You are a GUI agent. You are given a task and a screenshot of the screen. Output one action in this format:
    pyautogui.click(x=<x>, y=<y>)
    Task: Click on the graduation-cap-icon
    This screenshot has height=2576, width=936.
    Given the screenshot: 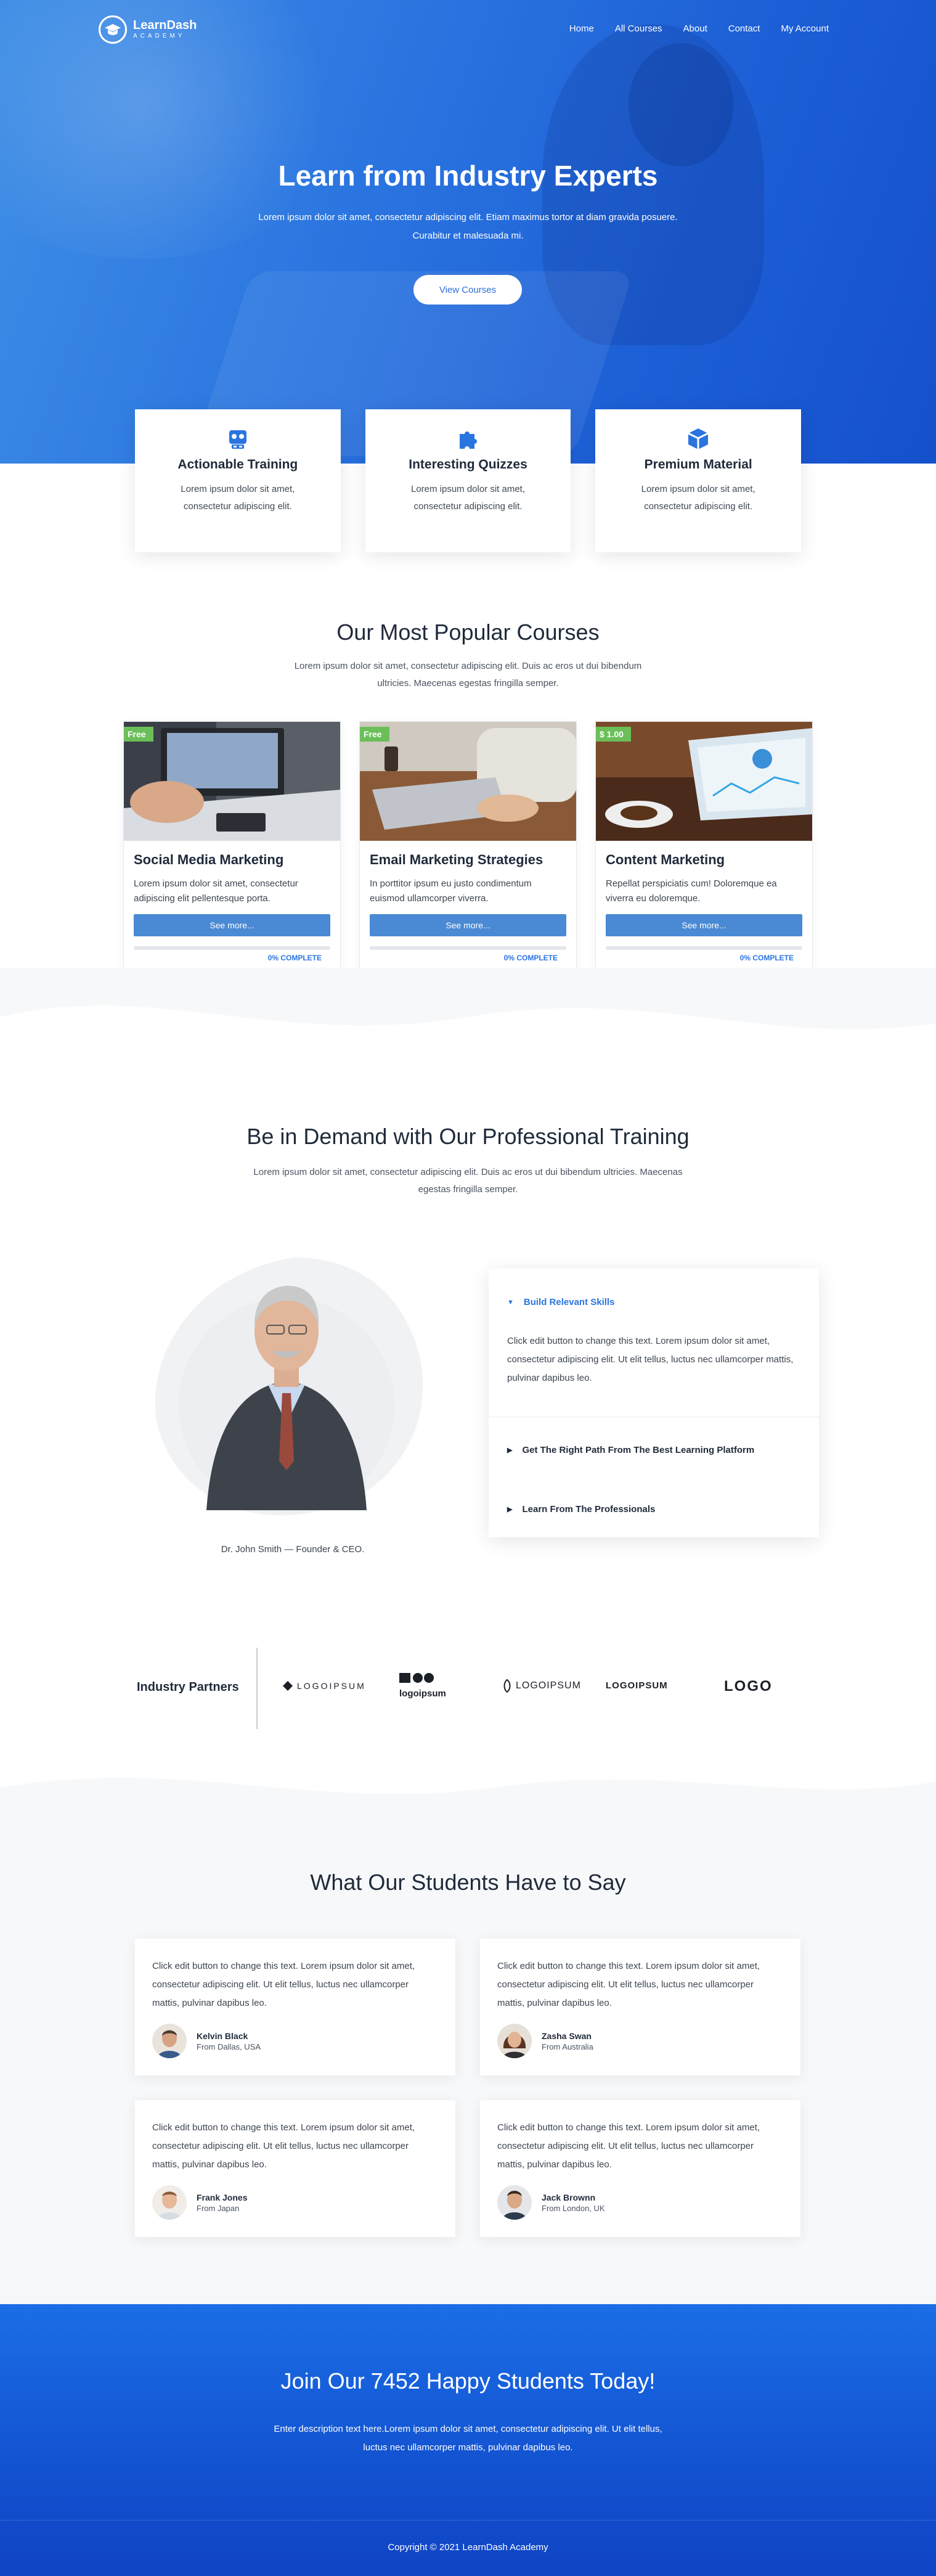 What is the action you would take?
    pyautogui.click(x=113, y=29)
    